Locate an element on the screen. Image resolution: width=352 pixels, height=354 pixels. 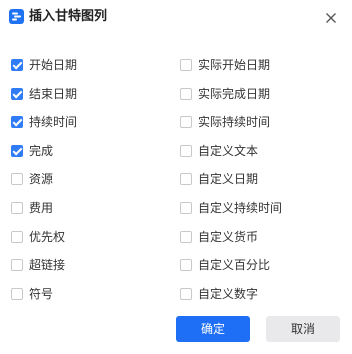
option-right-9: 自定义数字 is located at coordinates (219, 294).